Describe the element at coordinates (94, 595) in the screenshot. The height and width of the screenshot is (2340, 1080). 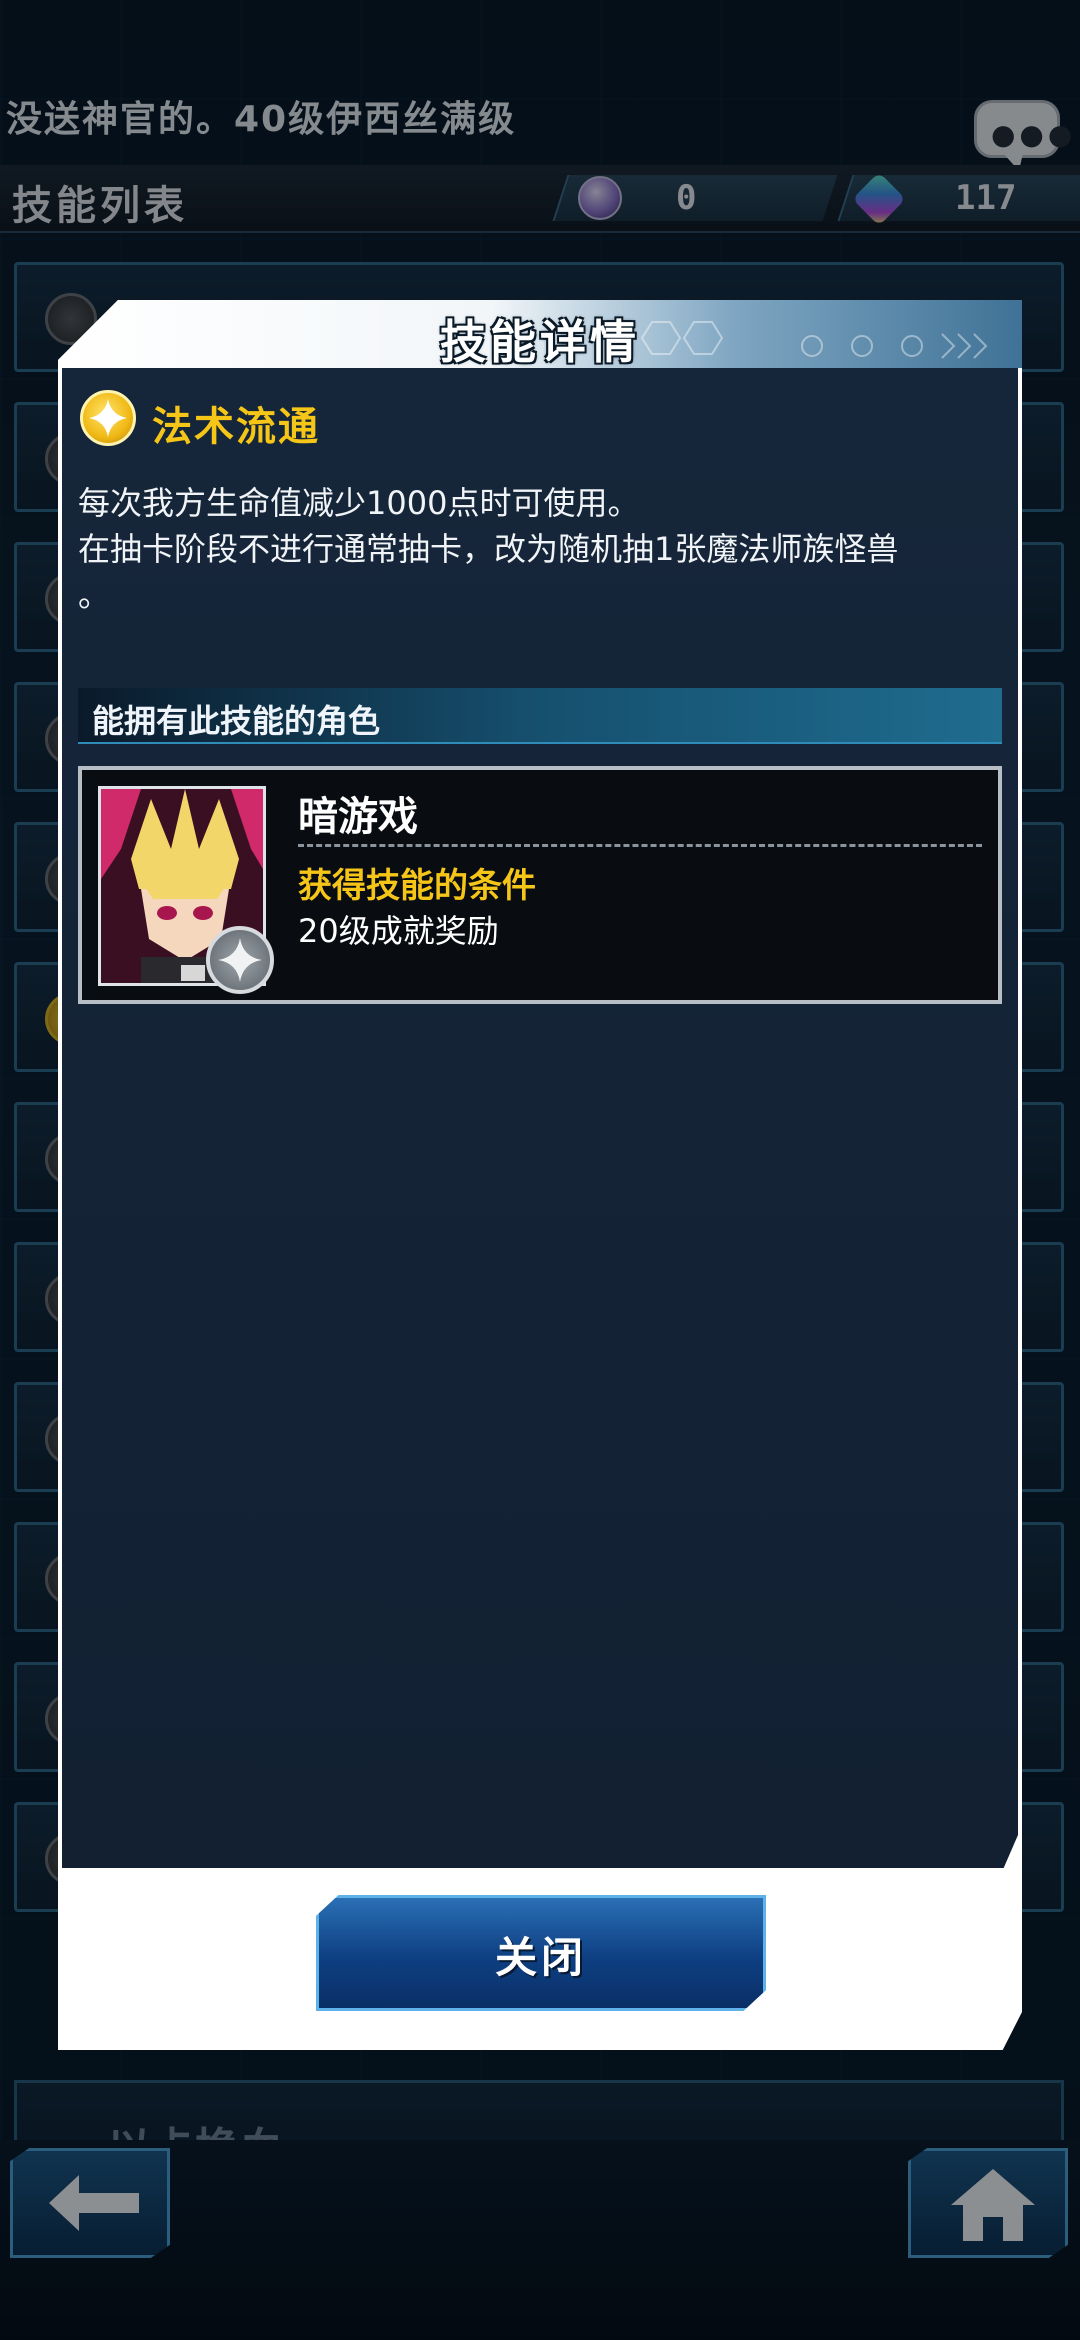
I see `skill-description-line: 。` at that location.